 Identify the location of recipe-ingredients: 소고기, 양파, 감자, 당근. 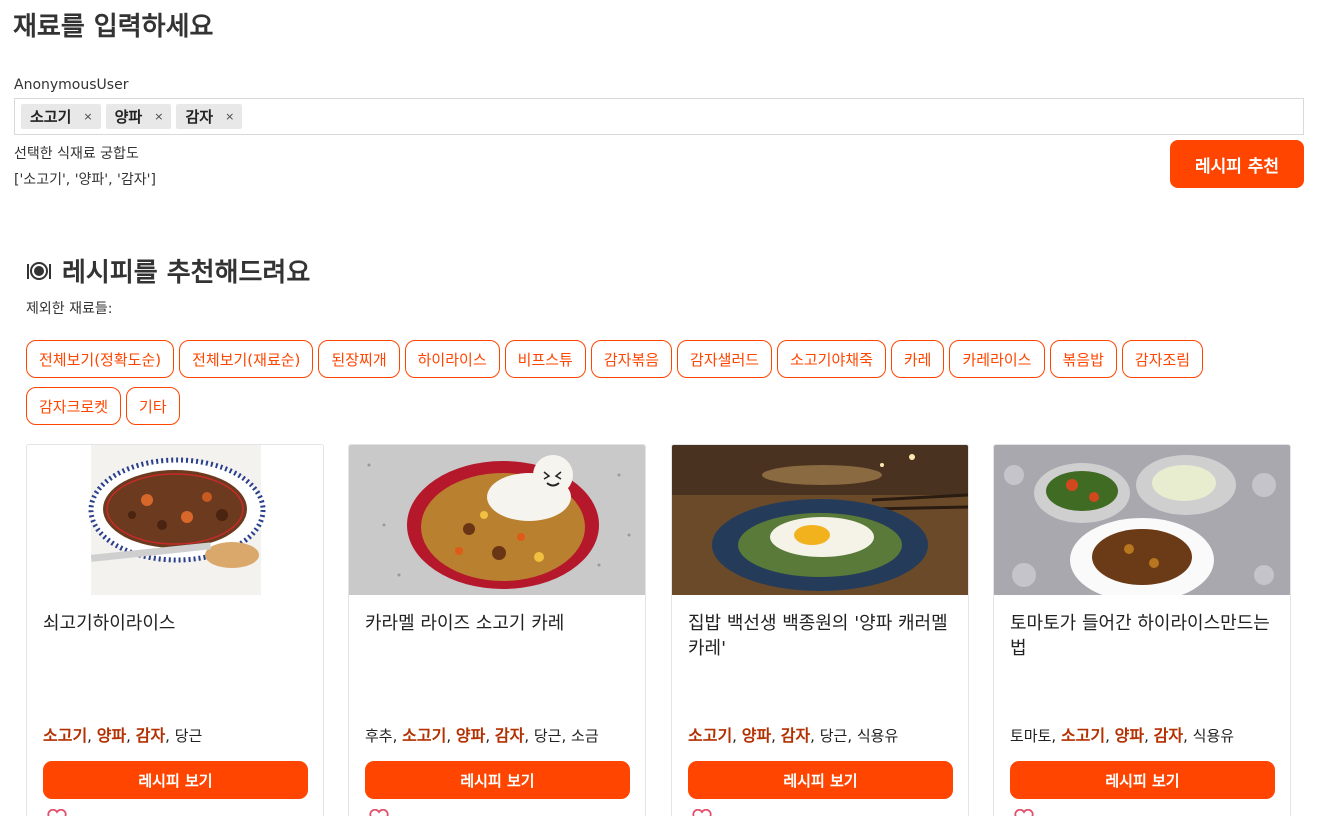
(123, 735).